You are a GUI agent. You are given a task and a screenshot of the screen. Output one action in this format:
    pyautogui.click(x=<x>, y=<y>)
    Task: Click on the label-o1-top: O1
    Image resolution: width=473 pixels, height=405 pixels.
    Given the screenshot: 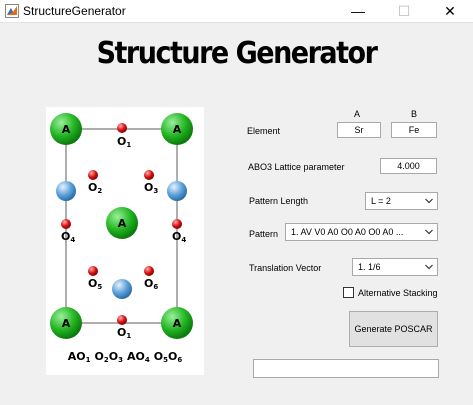 What is the action you would take?
    pyautogui.click(x=124, y=142)
    